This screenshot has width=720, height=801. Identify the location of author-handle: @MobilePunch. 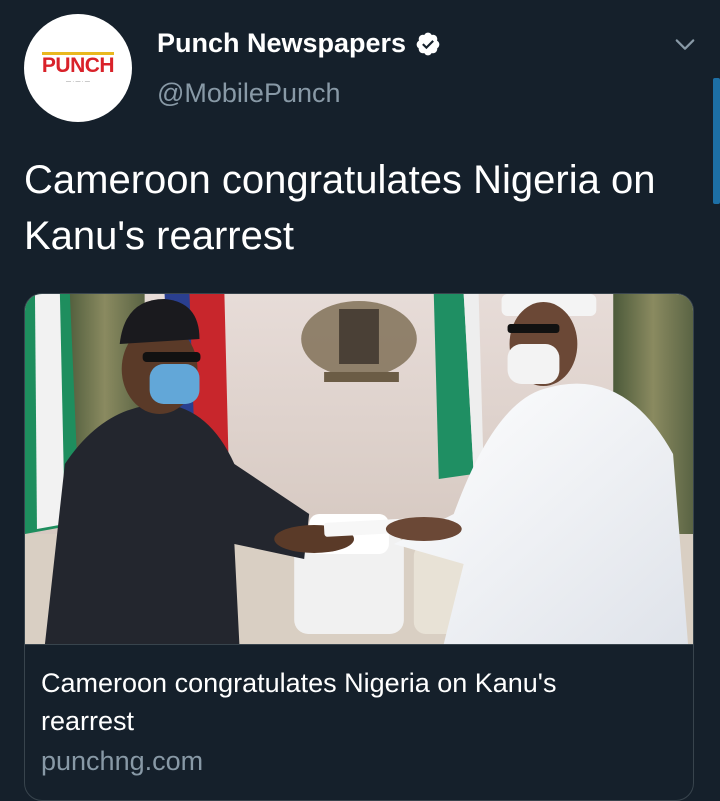
(249, 93).